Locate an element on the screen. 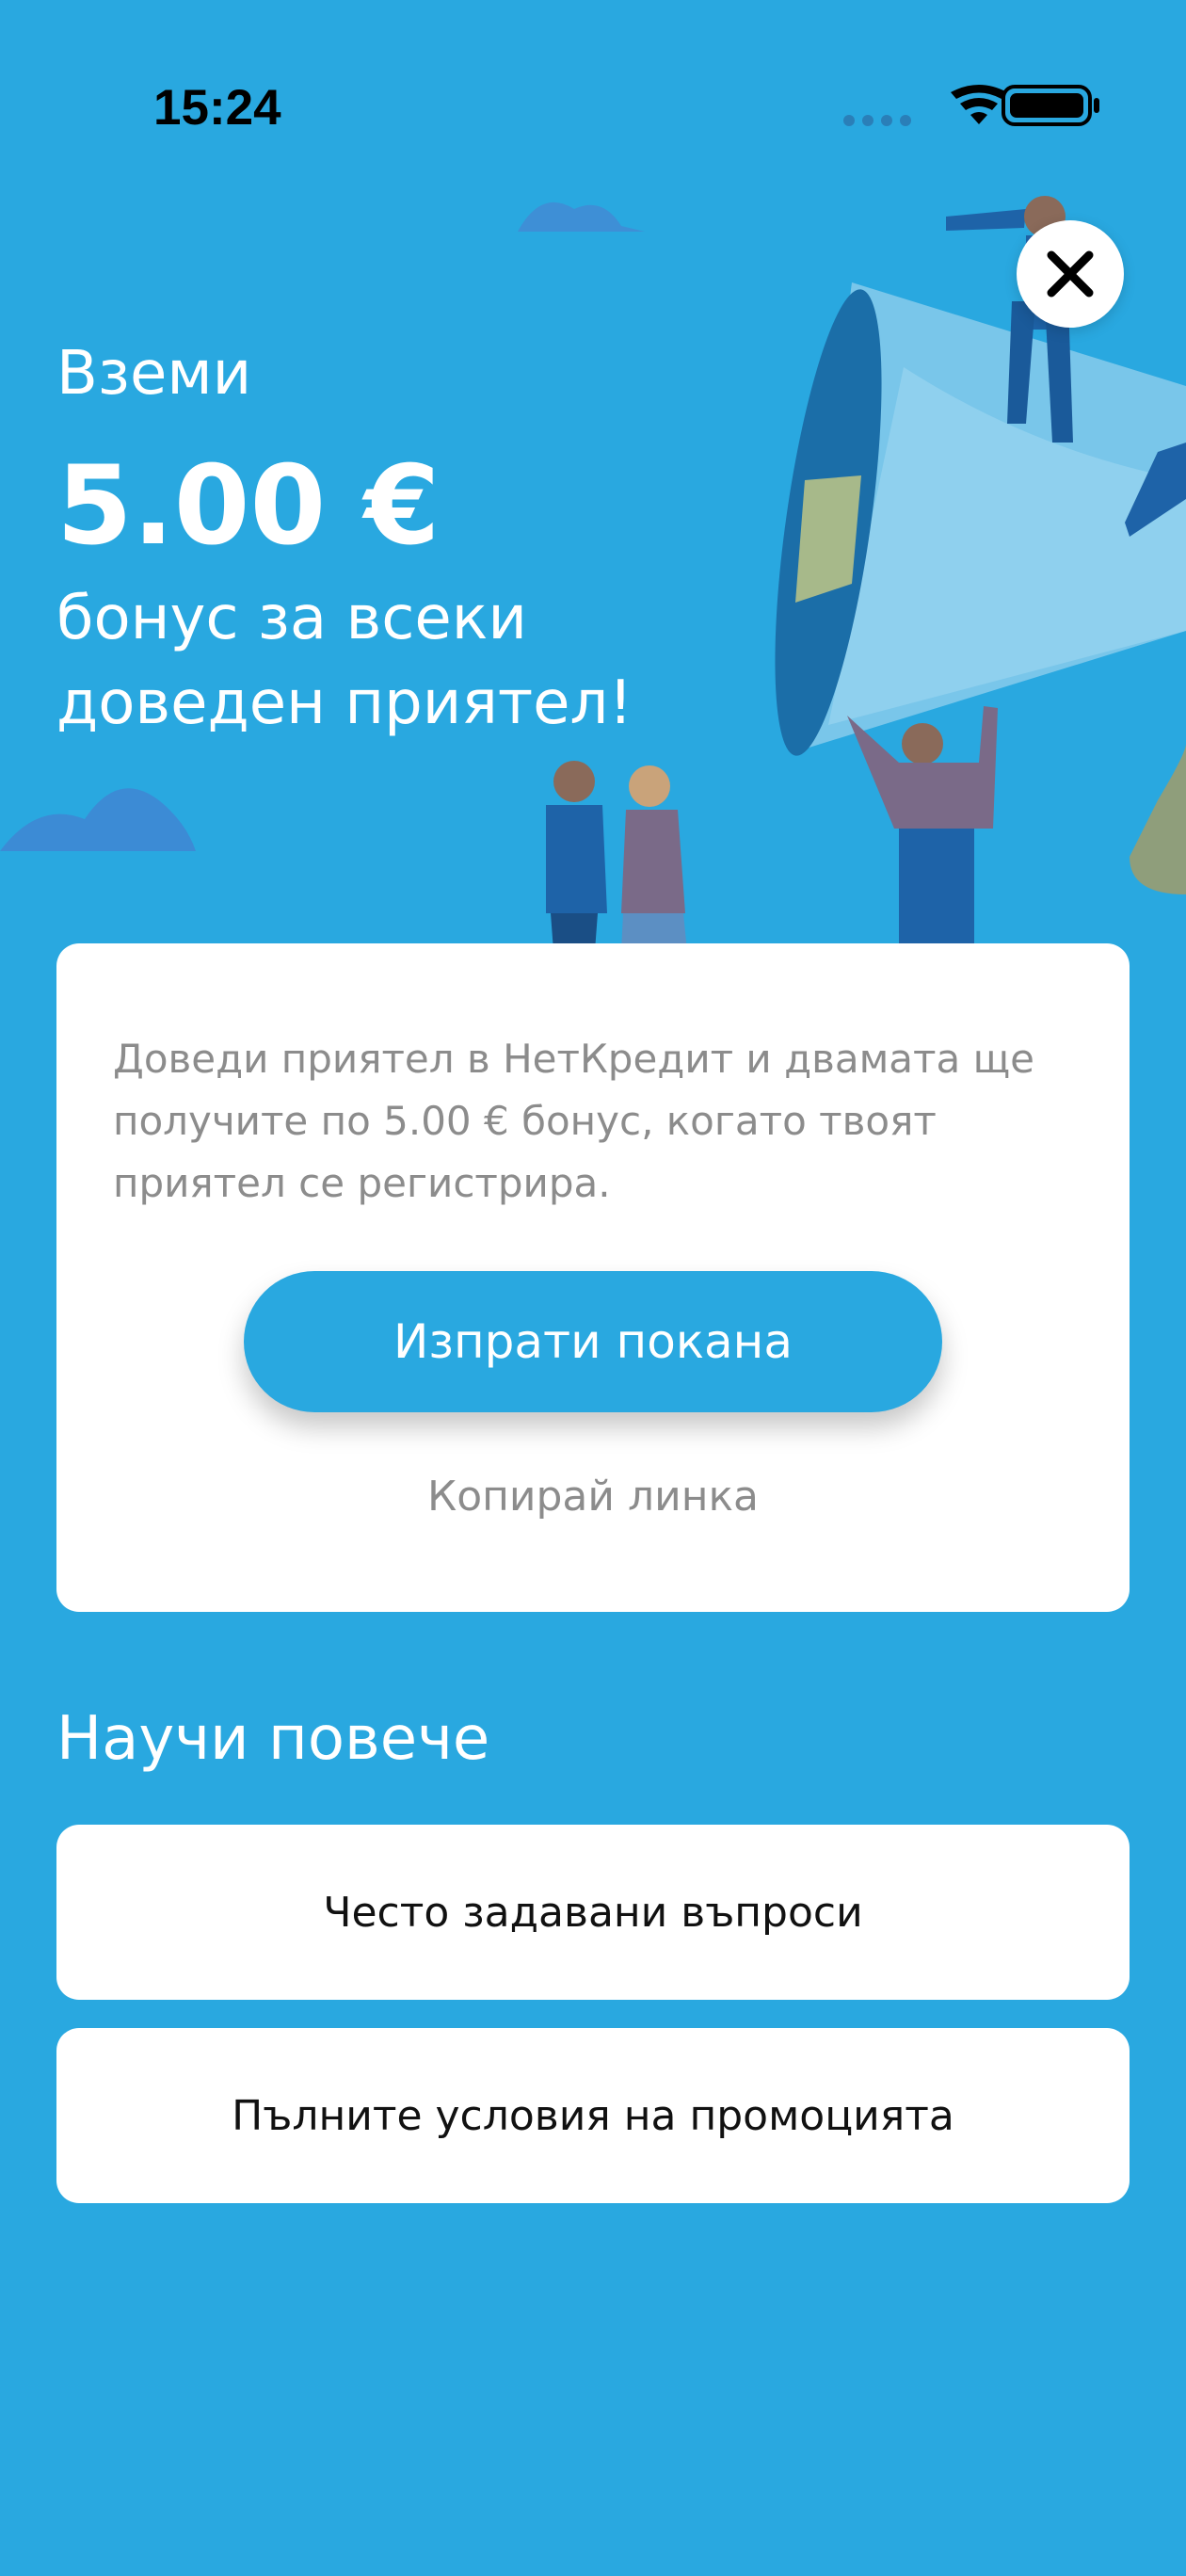  send-invite-button: Изпрати покана is located at coordinates (593, 1341).